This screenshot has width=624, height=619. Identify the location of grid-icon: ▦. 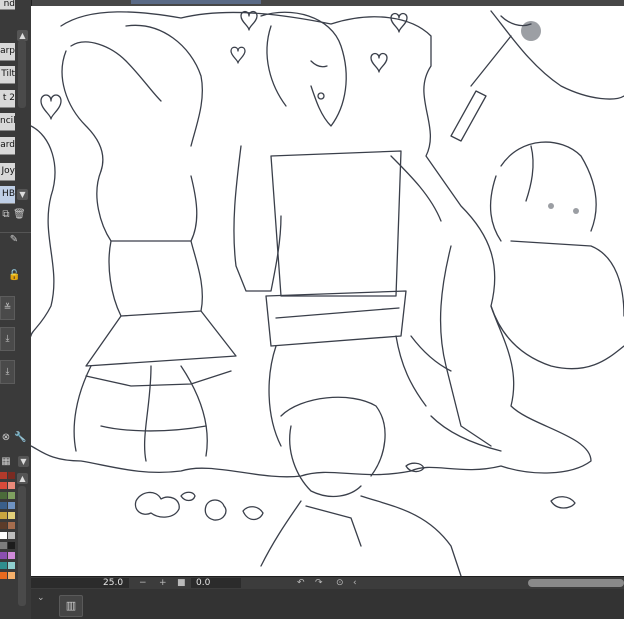
(6, 462).